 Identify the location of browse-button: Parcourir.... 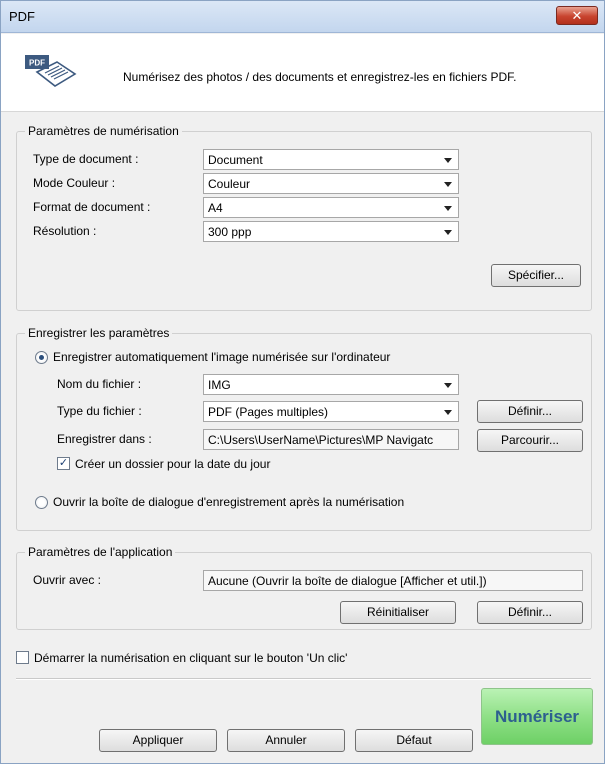
(530, 440).